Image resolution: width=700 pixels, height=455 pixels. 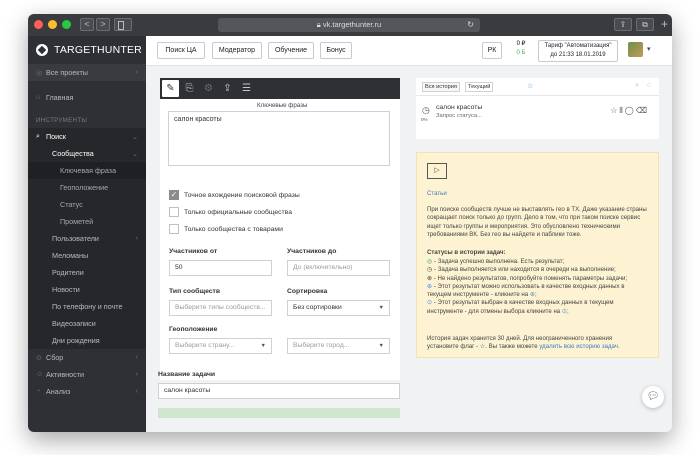 I want to click on sidebar-item-all-projects: ◎ Все проекты ‹, so click(x=87, y=72).